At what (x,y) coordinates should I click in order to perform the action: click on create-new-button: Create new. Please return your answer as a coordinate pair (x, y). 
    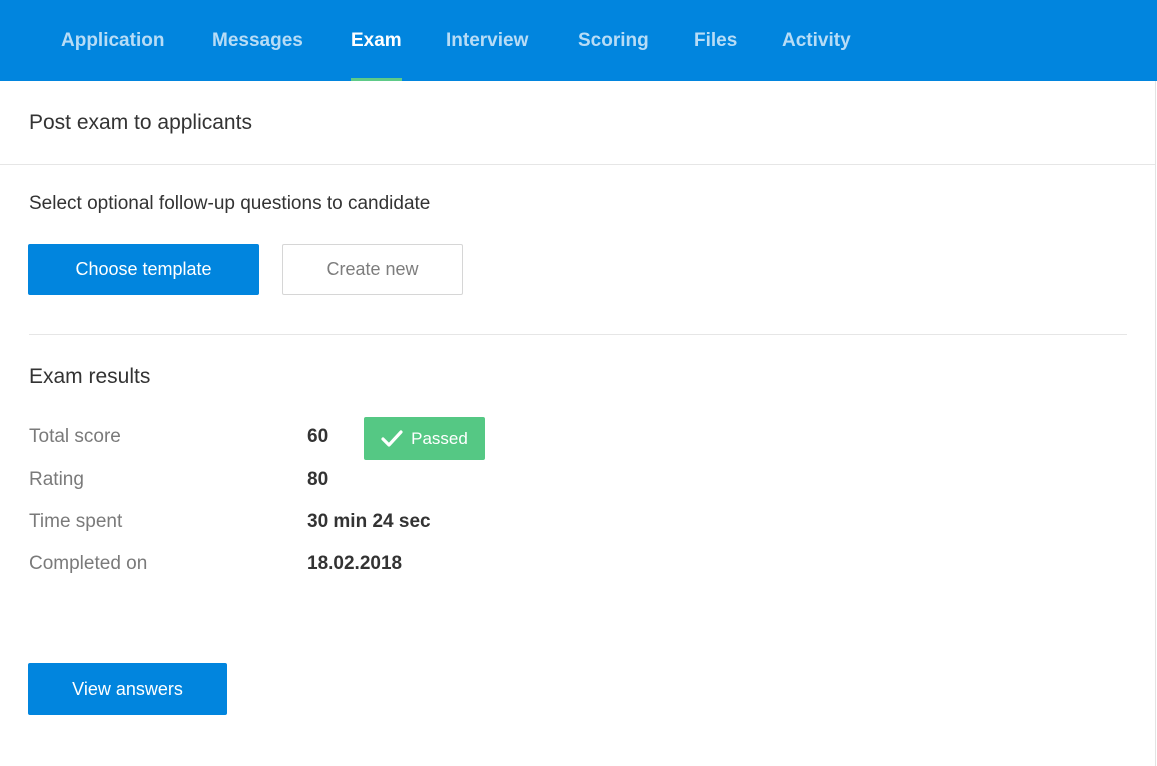
    Looking at the image, I should click on (372, 269).